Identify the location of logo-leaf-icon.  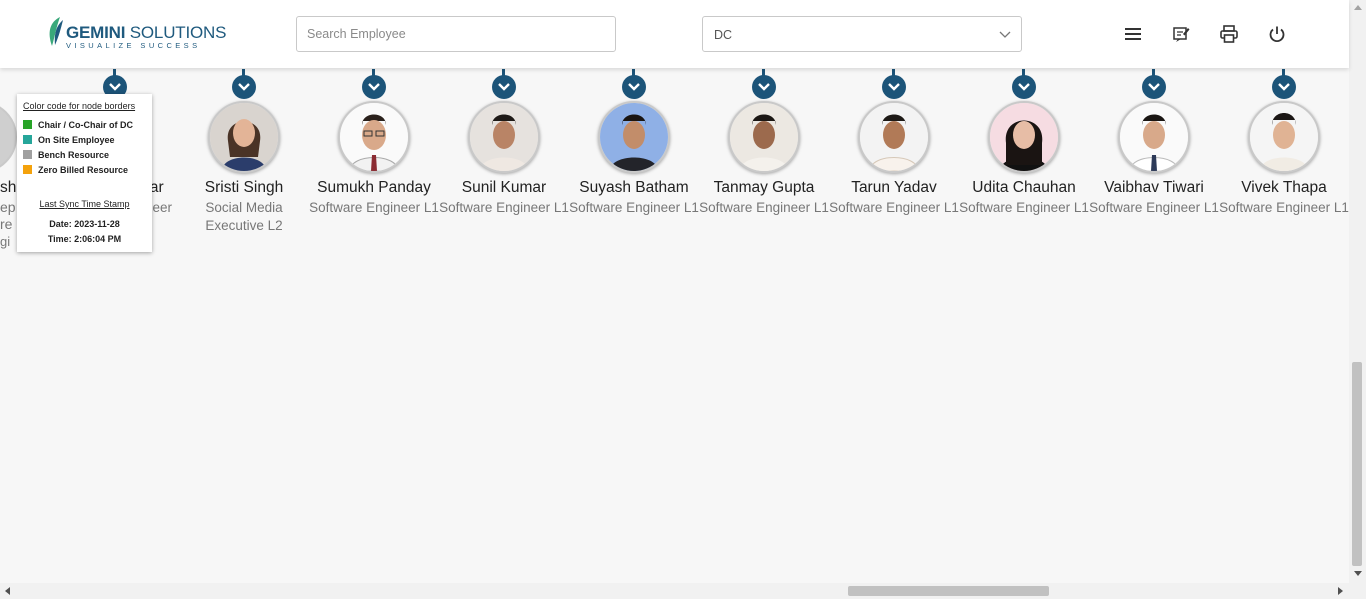
(56, 31).